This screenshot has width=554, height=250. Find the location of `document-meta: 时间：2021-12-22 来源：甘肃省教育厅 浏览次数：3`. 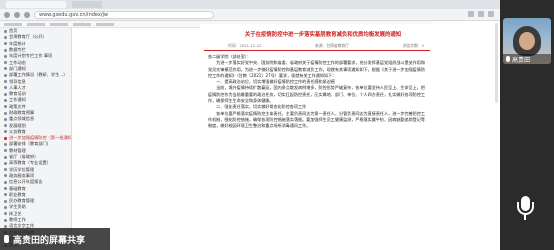

document-meta: 时间：2021-12-22 来源：甘肃省教育厅 浏览次数：3 is located at coordinates (326, 45).